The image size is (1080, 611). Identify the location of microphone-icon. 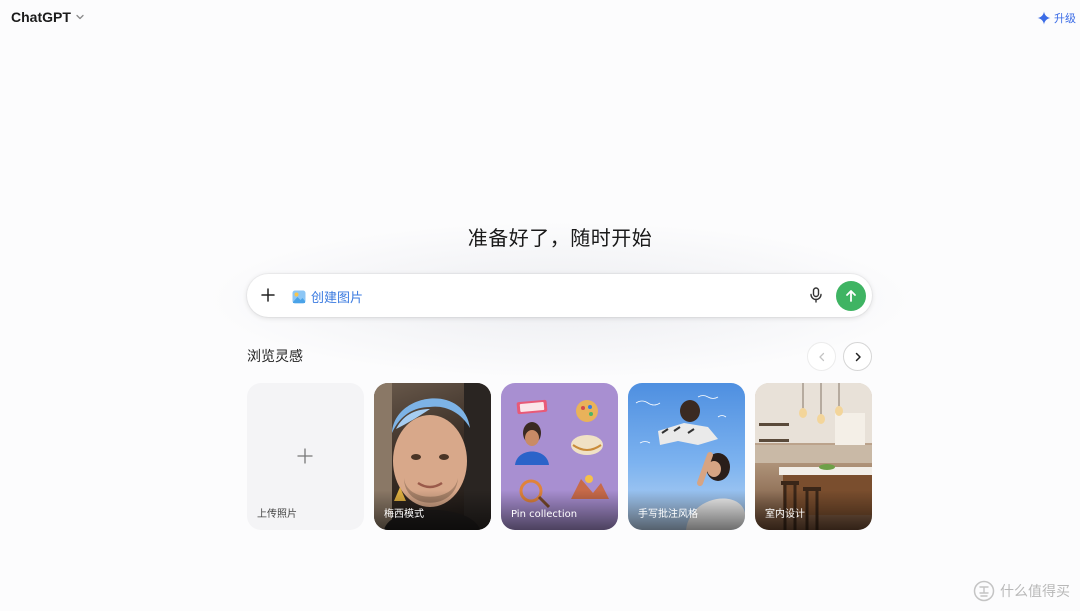
(816, 295).